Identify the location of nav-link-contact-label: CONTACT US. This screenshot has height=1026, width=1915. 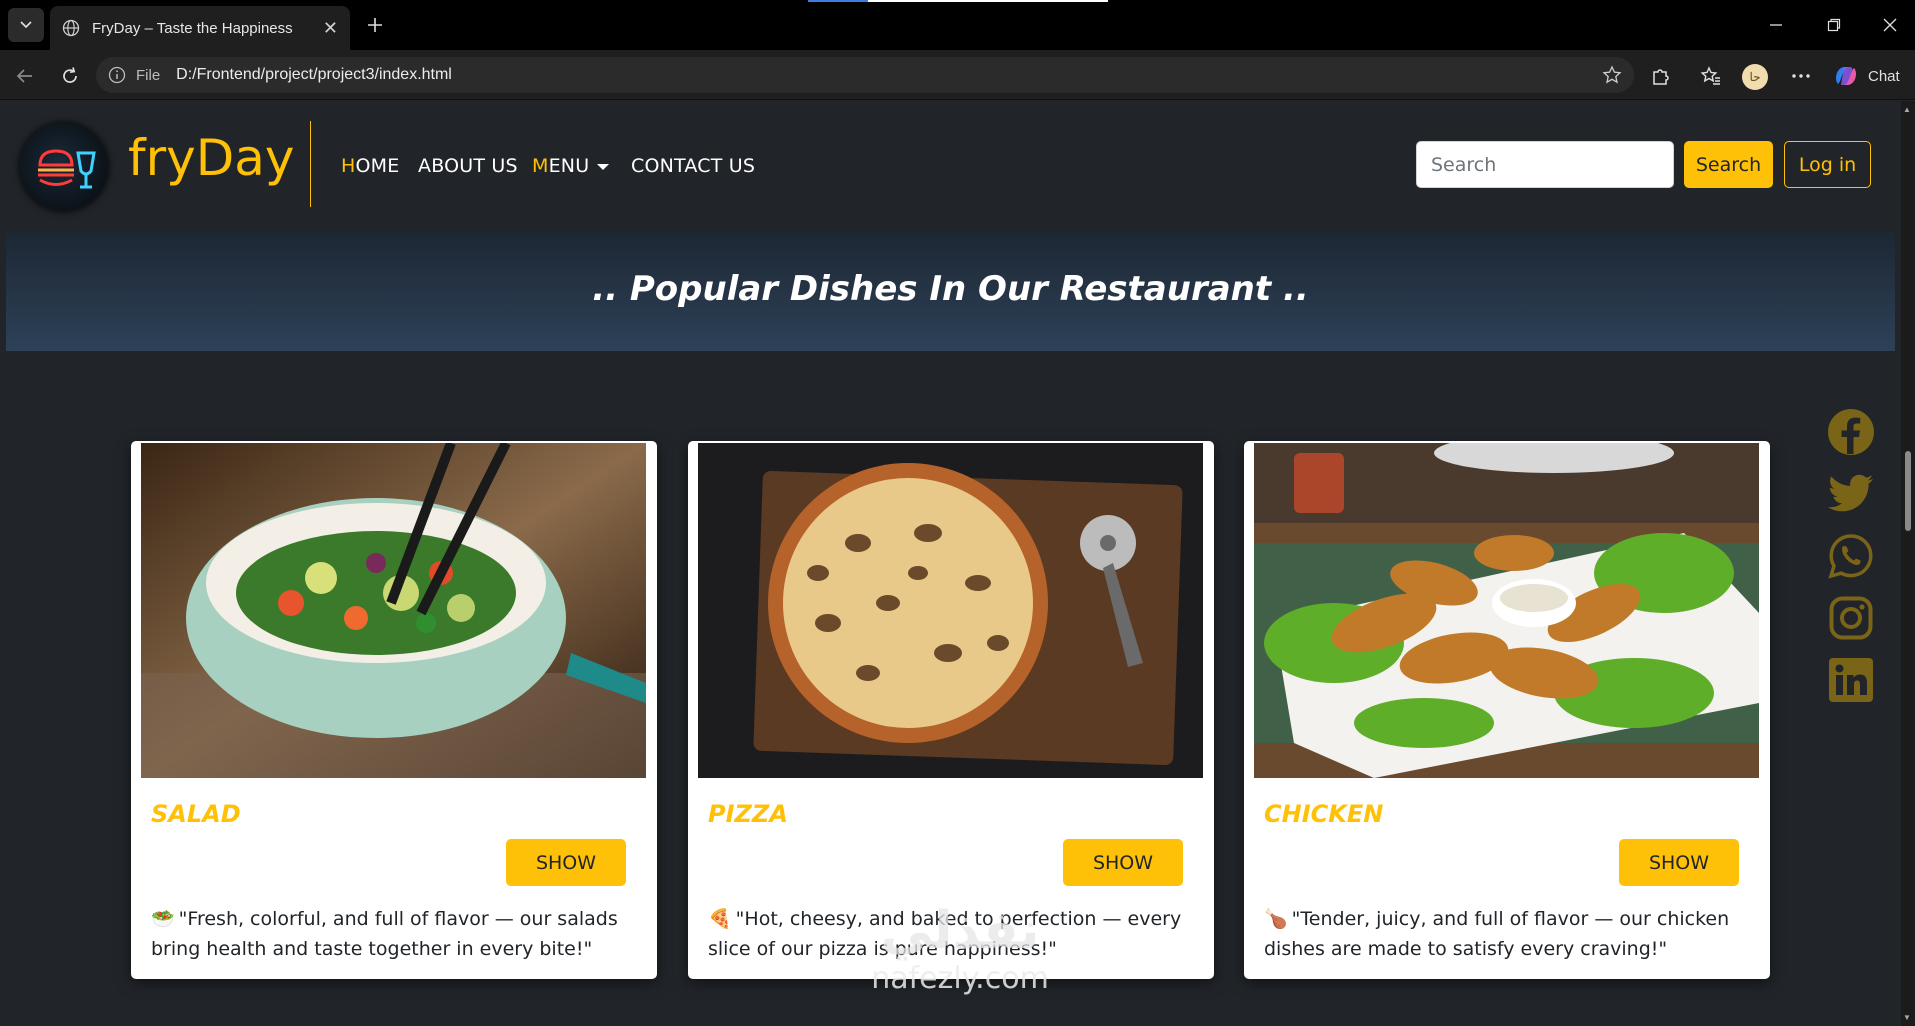
(693, 166).